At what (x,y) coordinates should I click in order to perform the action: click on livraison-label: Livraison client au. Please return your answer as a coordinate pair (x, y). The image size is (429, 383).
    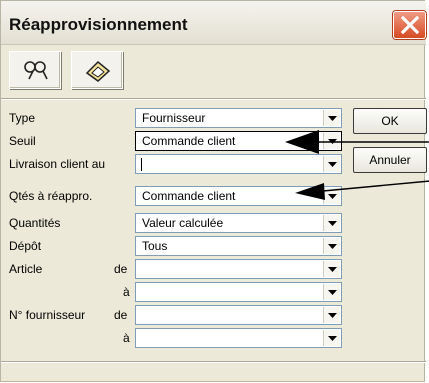
    Looking at the image, I should click on (57, 164).